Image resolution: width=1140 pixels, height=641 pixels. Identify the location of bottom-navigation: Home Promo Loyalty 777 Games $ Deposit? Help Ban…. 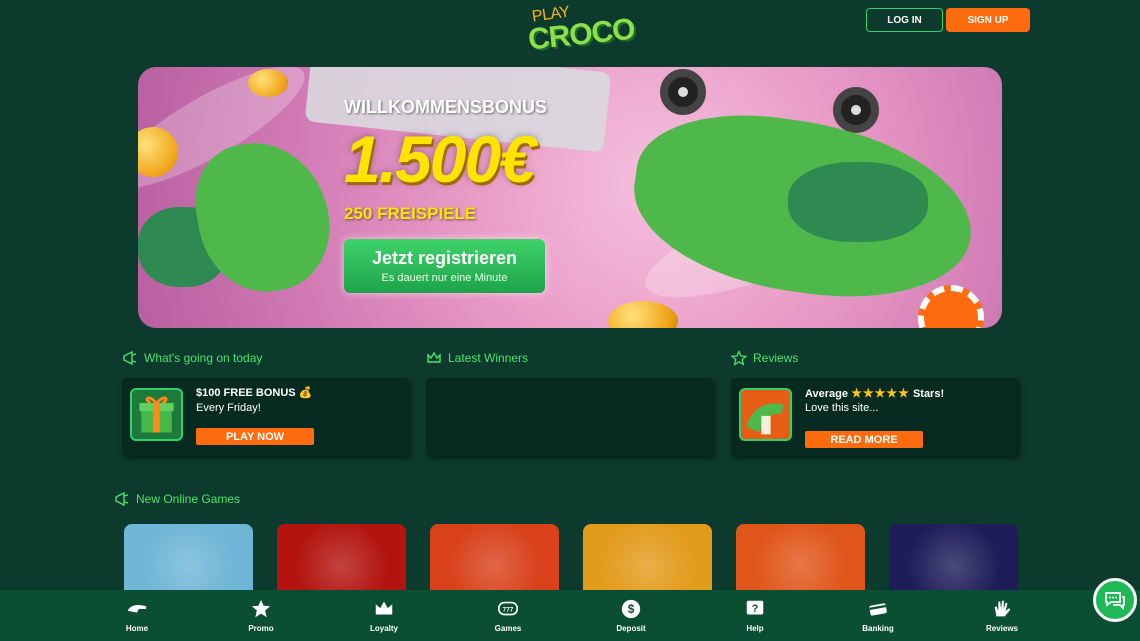
(570, 615).